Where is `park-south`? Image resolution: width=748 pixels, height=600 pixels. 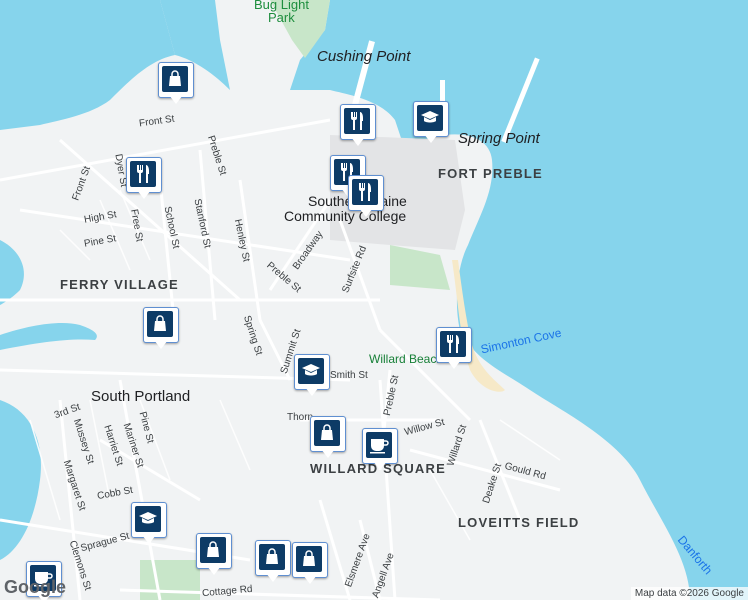 park-south is located at coordinates (170, 580).